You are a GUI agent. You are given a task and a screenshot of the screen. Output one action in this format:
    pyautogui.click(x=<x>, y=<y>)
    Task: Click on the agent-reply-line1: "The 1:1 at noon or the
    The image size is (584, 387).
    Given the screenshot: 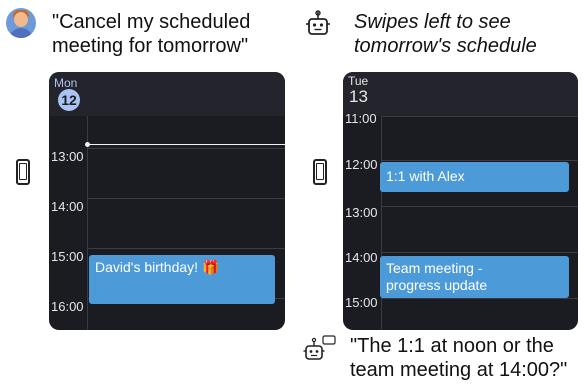 What is the action you would take?
    pyautogui.click(x=452, y=346)
    